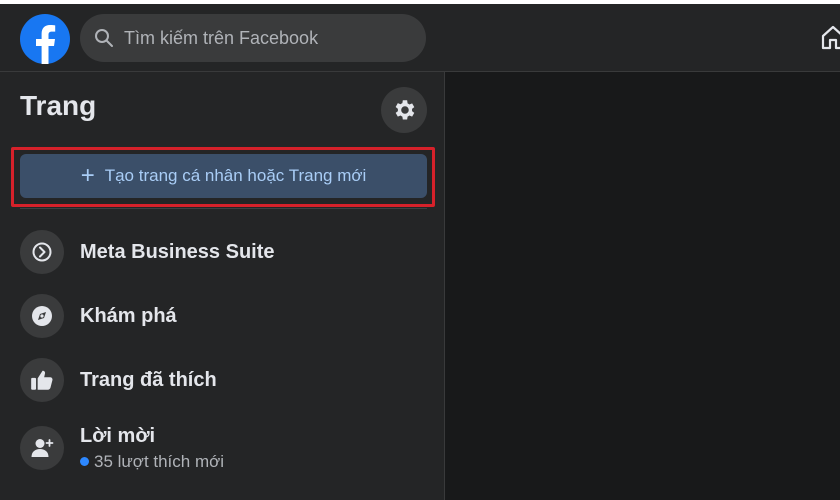 This screenshot has width=840, height=500. What do you see at coordinates (87, 175) in the screenshot?
I see `plus-icon: +` at bounding box center [87, 175].